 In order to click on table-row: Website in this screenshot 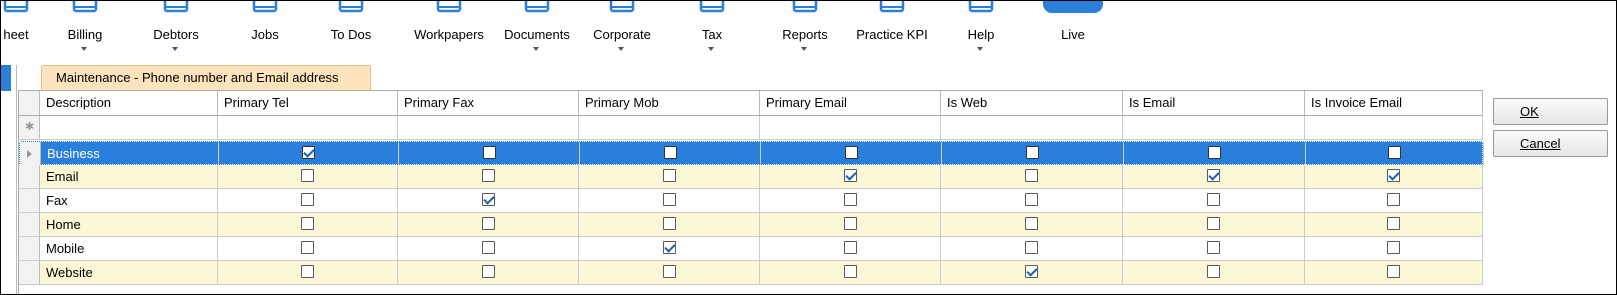, I will do `click(751, 273)`.